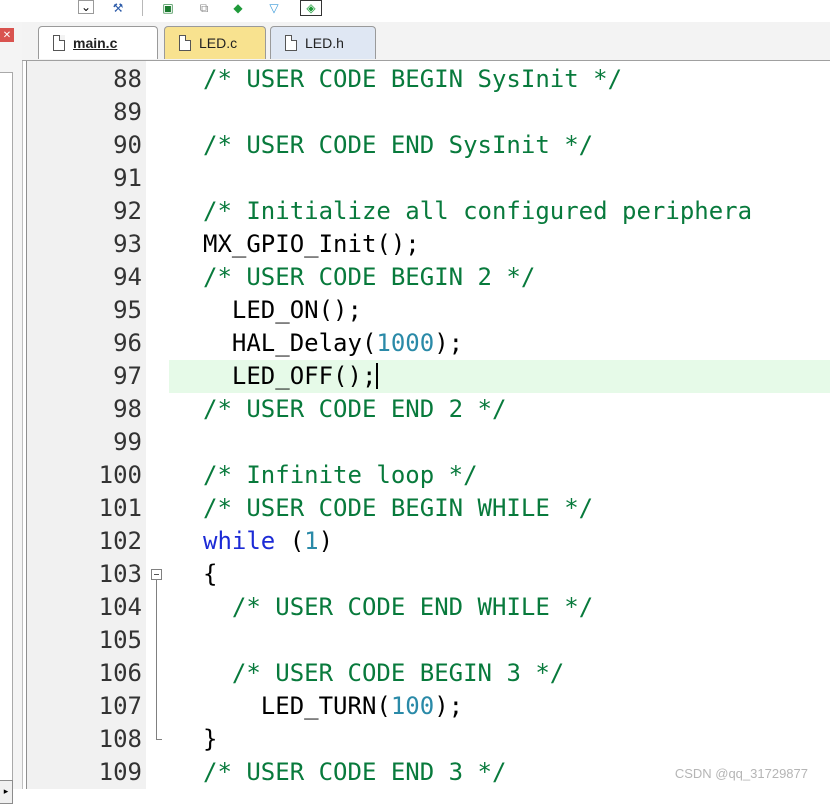  I want to click on line-number: 105, so click(120, 640).